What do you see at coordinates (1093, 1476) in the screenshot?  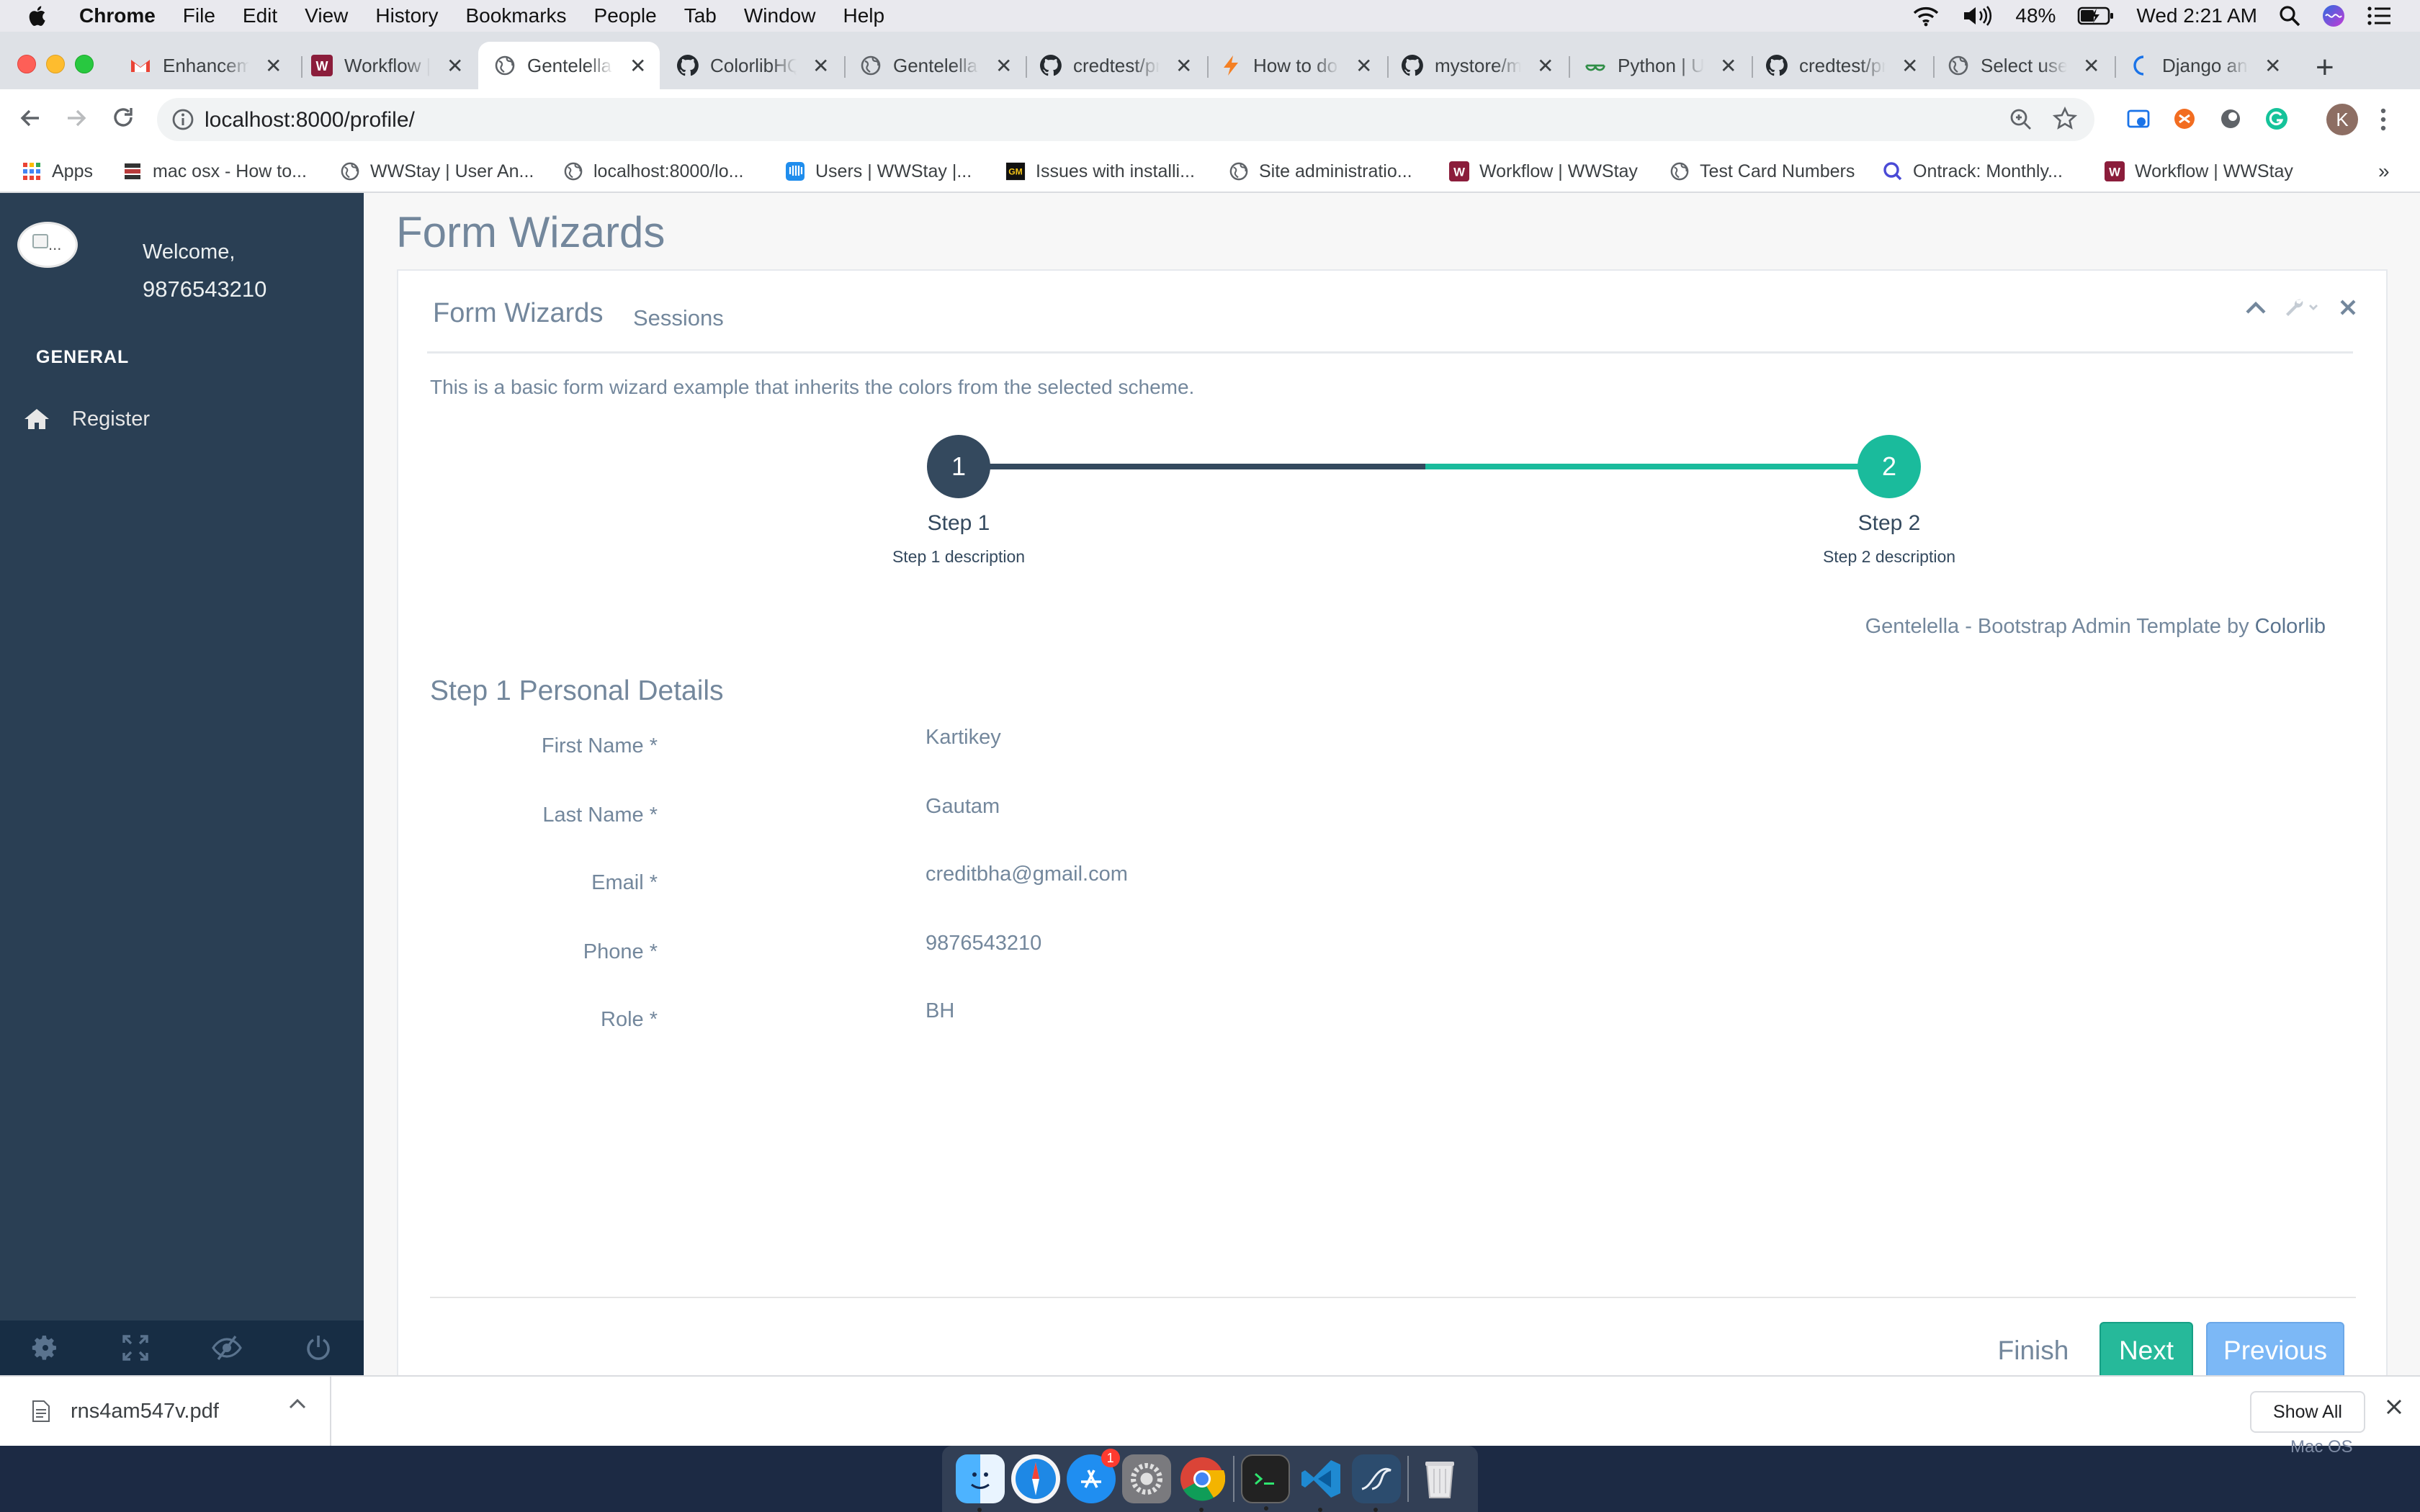 I see `app-store-icon: 1` at bounding box center [1093, 1476].